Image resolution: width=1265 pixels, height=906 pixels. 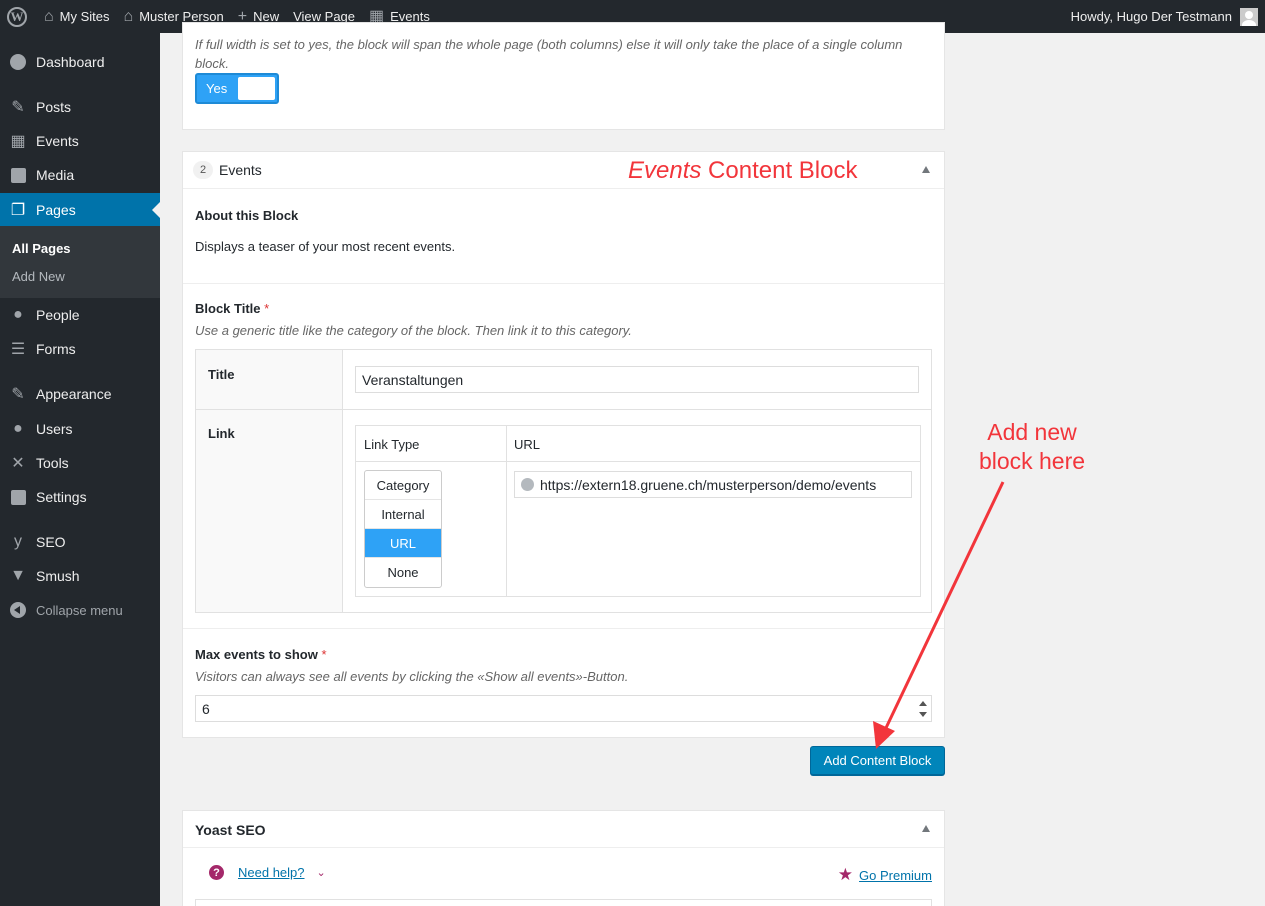 I want to click on sidebar-item-users: ● Users, so click(x=80, y=429).